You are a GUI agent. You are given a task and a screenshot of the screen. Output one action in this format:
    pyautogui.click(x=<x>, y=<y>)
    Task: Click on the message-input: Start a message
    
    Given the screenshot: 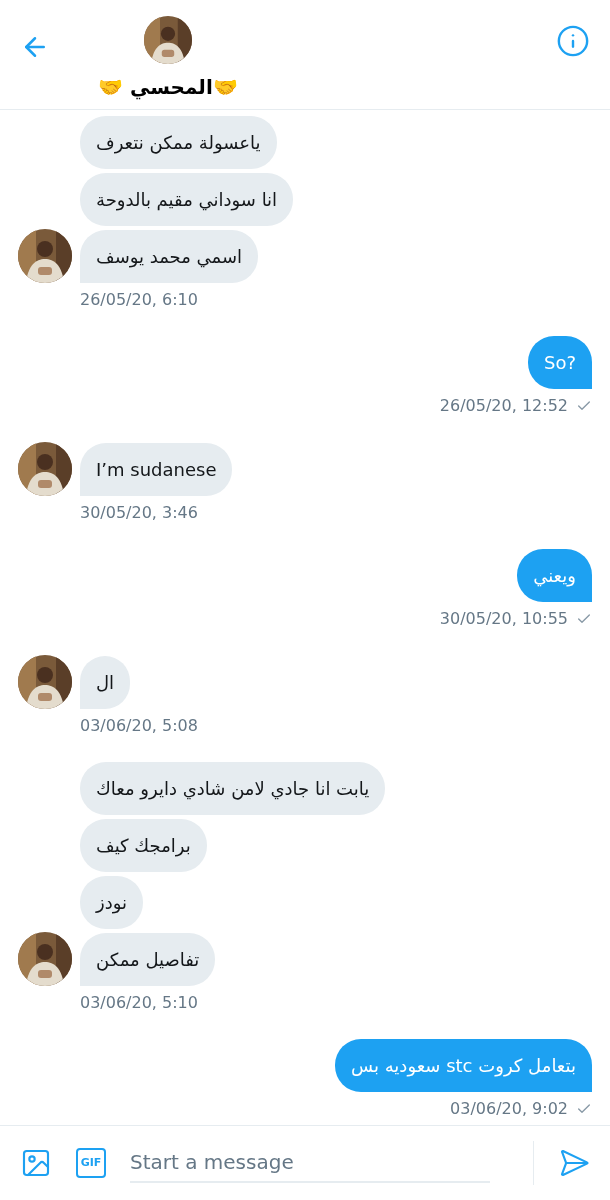 What is the action you would take?
    pyautogui.click(x=310, y=1163)
    